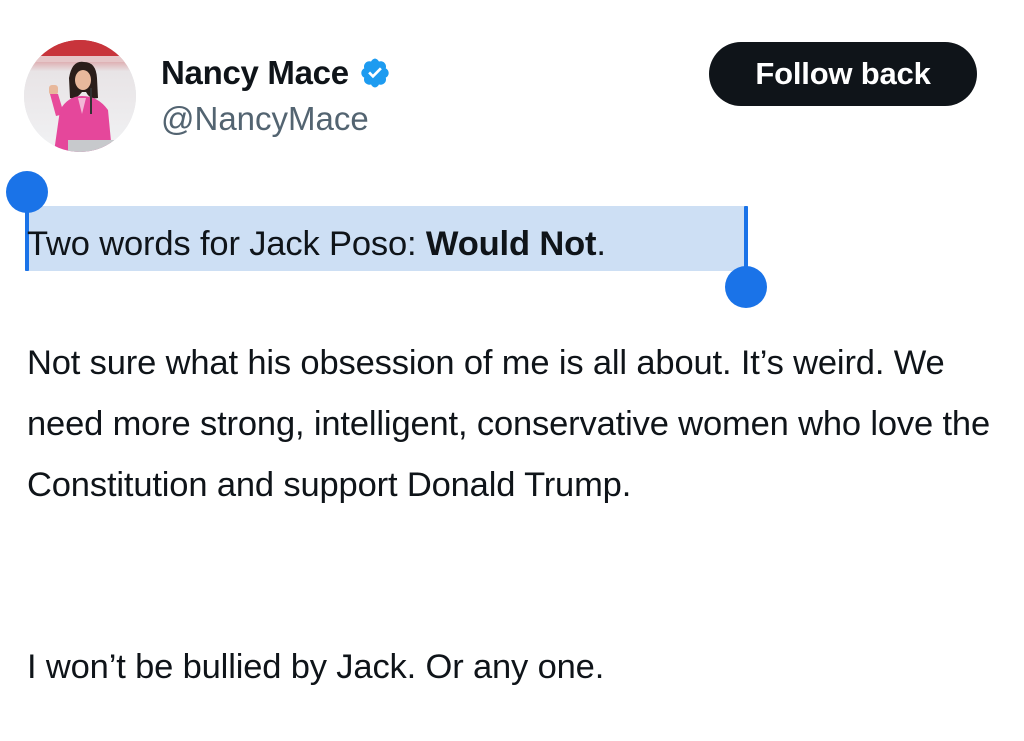 The height and width of the screenshot is (741, 1024). I want to click on avatar, so click(80, 96).